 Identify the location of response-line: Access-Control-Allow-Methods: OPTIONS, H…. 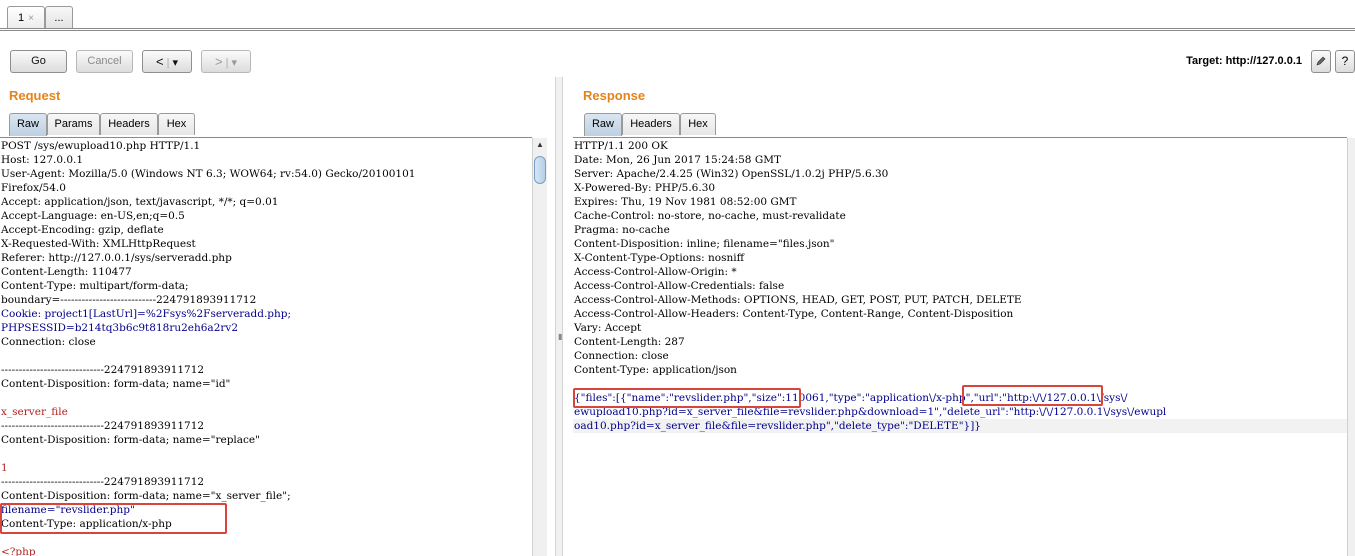
(798, 300).